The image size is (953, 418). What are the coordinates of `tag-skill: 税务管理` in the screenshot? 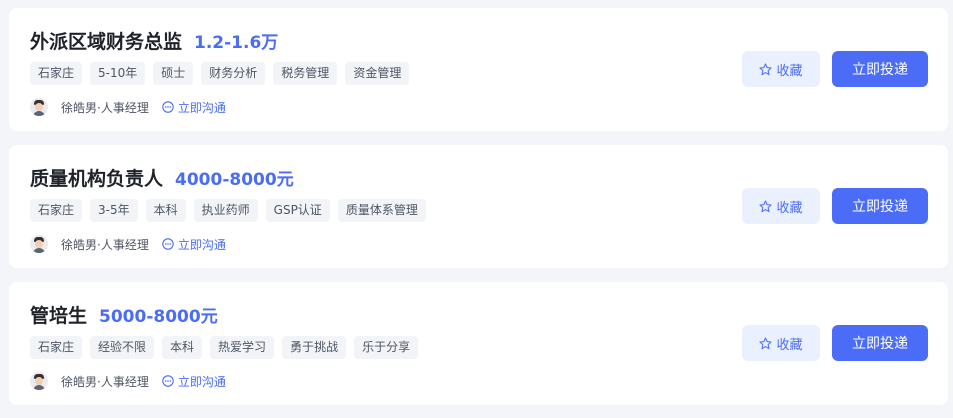 It's located at (305, 73).